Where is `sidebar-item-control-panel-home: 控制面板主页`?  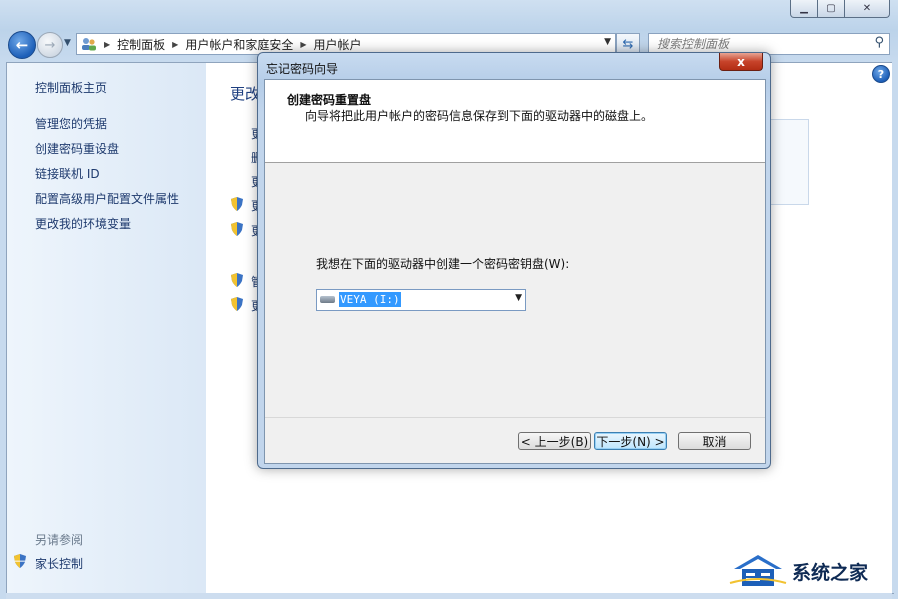 sidebar-item-control-panel-home: 控制面板主页 is located at coordinates (71, 87).